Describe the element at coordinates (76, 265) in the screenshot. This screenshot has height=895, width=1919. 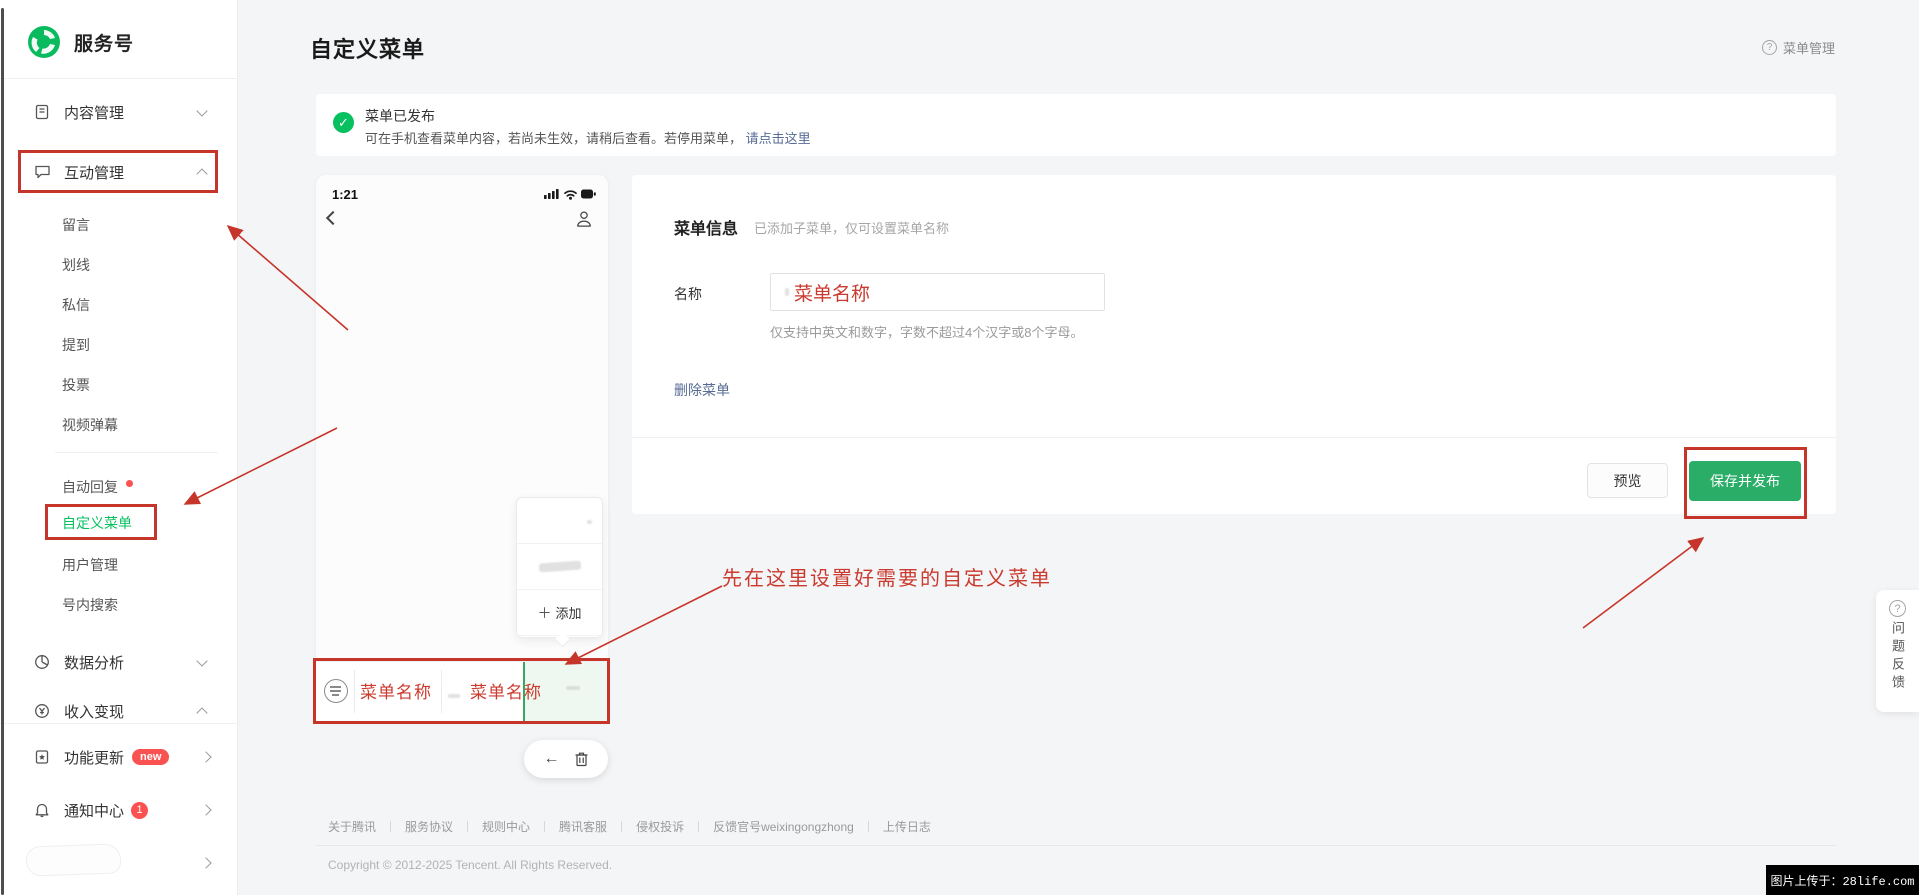
I see `sidebar-item-label: 划线` at that location.